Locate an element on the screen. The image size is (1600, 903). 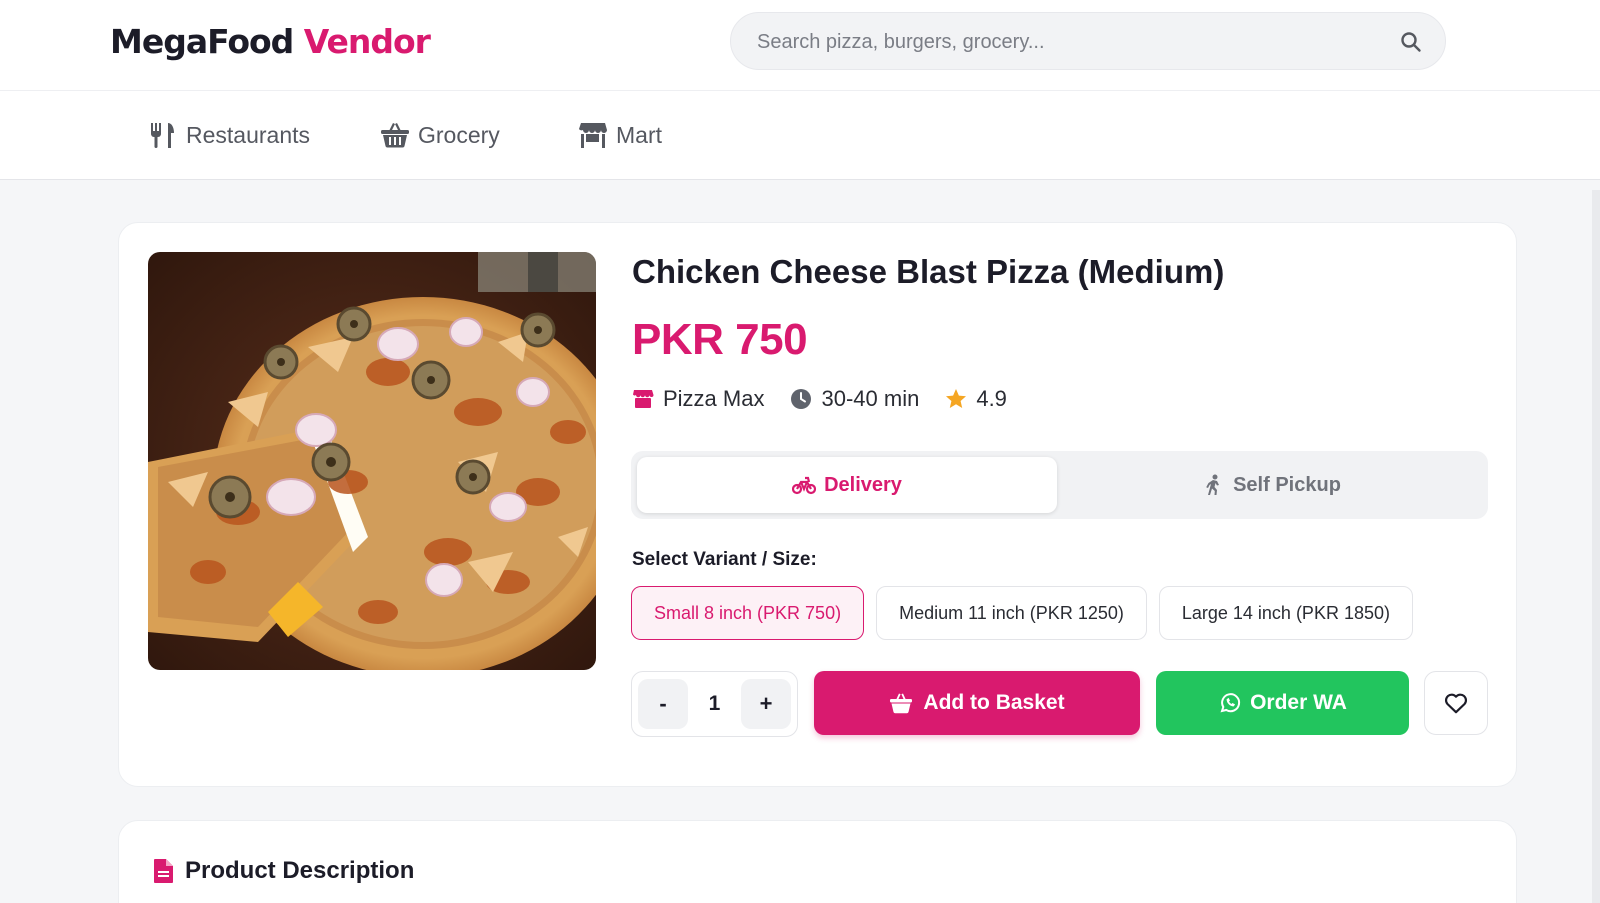
brand-name: MegaFood is located at coordinates (202, 41).